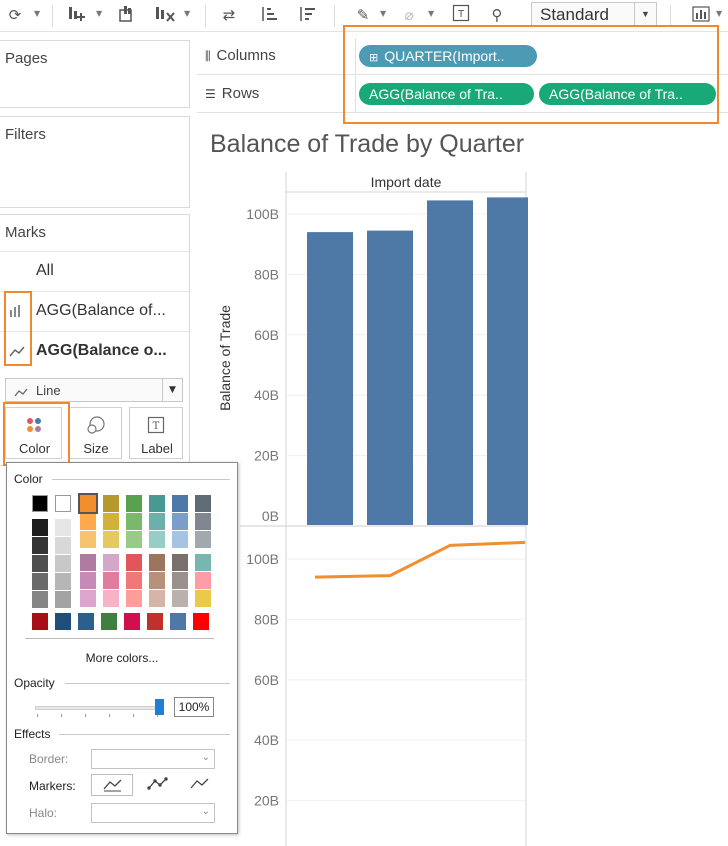 The height and width of the screenshot is (846, 728). I want to click on attach-icon: ⌀, so click(409, 15).